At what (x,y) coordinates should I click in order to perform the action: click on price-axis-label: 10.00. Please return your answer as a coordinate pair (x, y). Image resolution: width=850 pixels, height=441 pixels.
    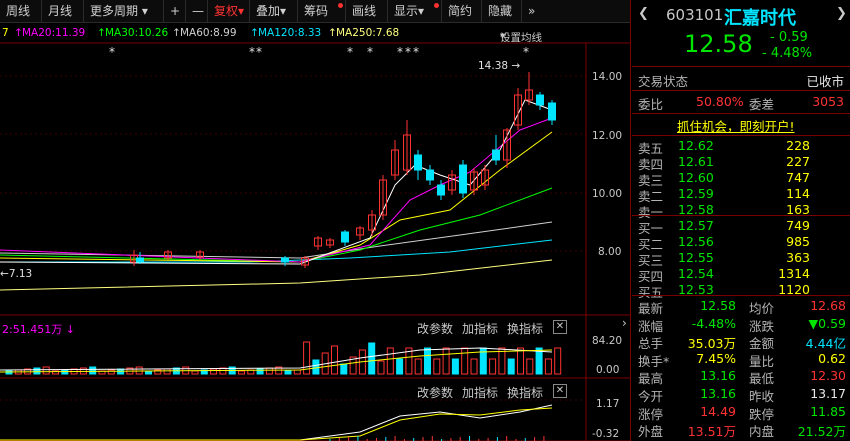
    Looking at the image, I should click on (607, 194).